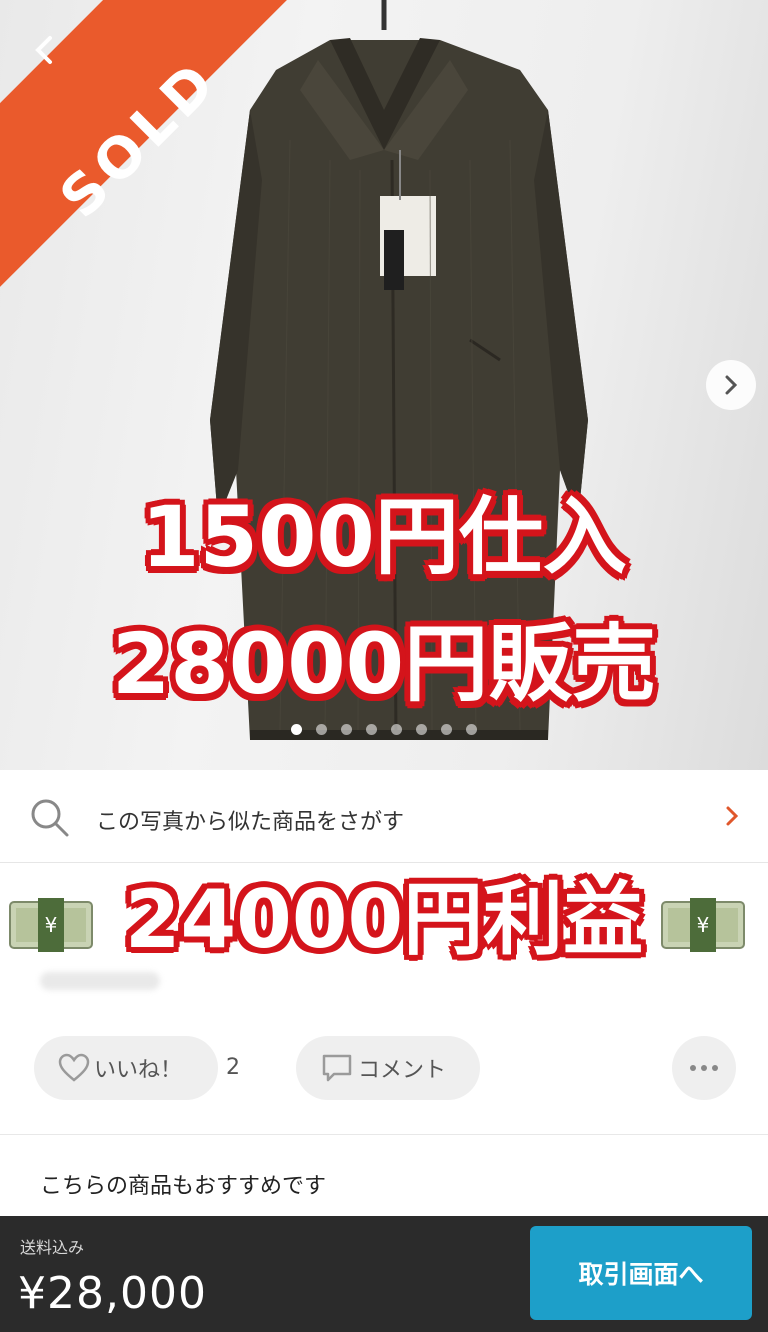 Image resolution: width=768 pixels, height=1332 pixels. I want to click on carousel-indicator, so click(384, 729).